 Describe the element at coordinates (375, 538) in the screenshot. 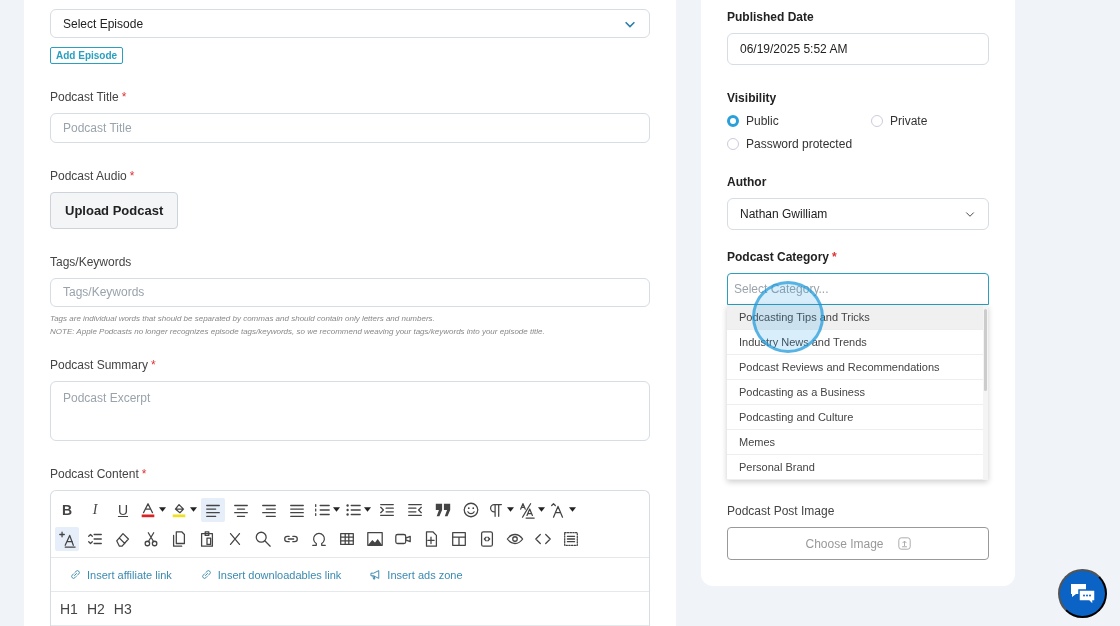

I see `image-icon` at that location.